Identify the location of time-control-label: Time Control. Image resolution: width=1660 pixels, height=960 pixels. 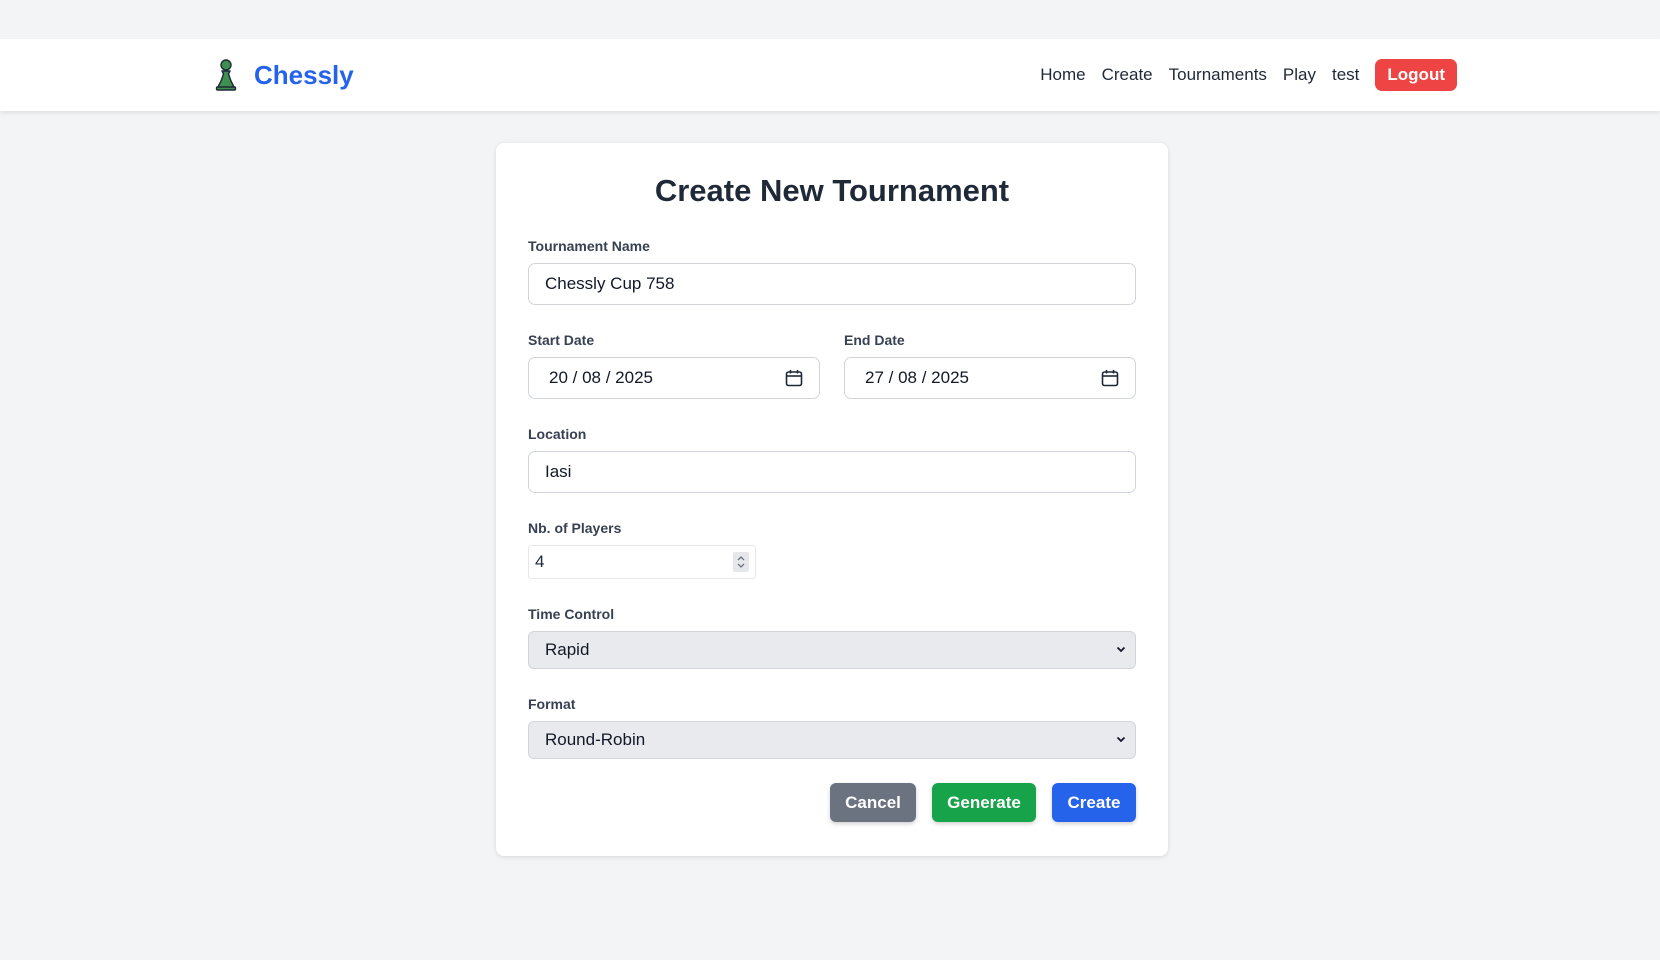
(571, 614).